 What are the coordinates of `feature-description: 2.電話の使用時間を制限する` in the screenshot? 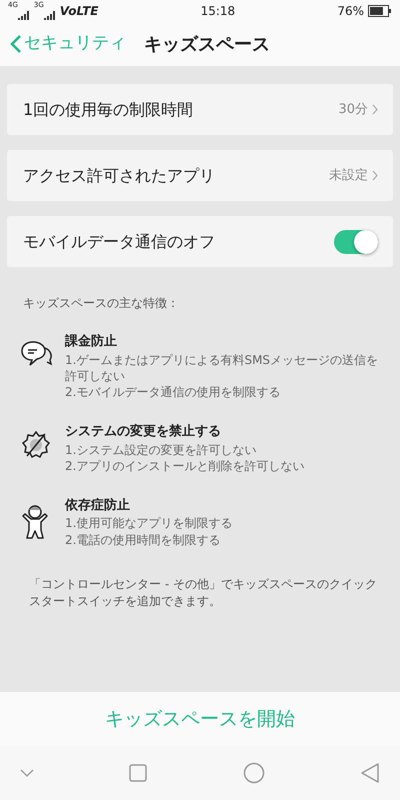 It's located at (143, 540).